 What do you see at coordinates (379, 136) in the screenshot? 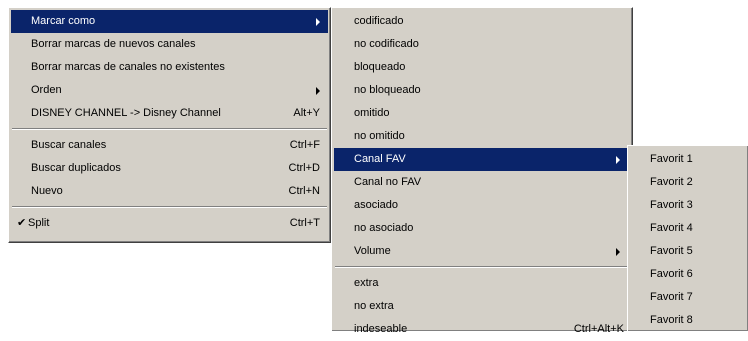
I see `menu-item-label: no omitido` at bounding box center [379, 136].